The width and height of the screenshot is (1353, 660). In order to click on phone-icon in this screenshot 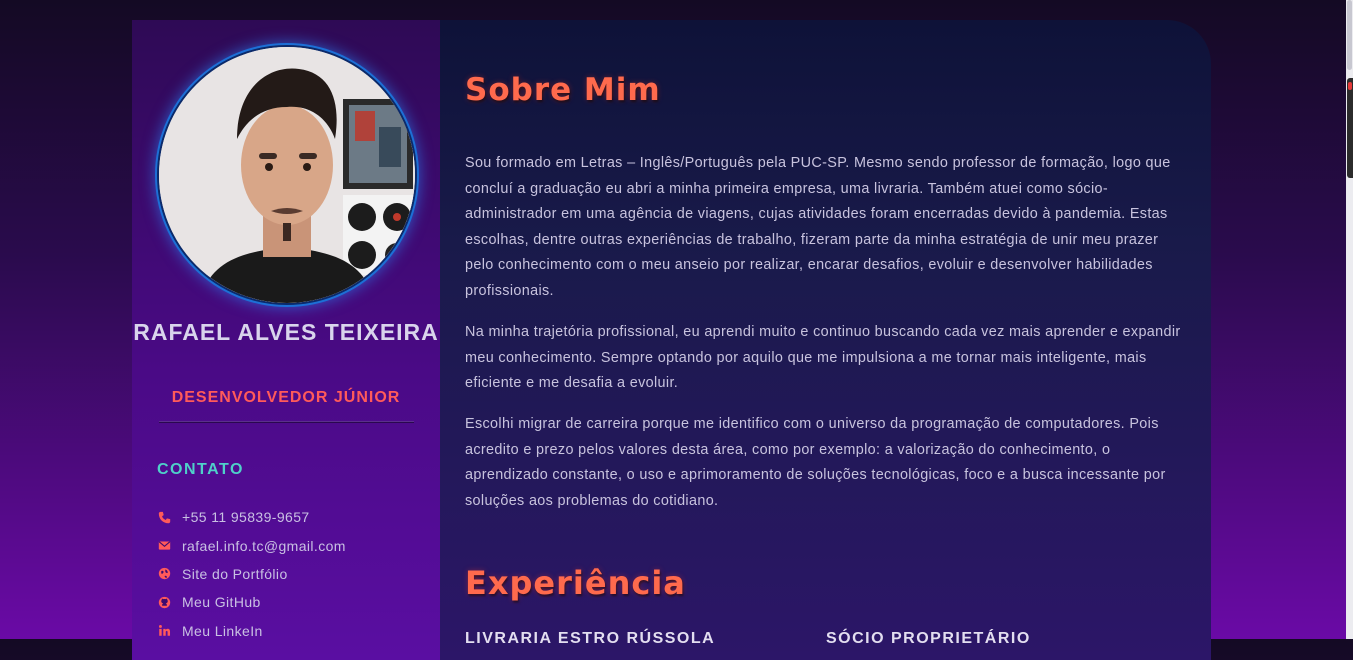, I will do `click(164, 517)`.